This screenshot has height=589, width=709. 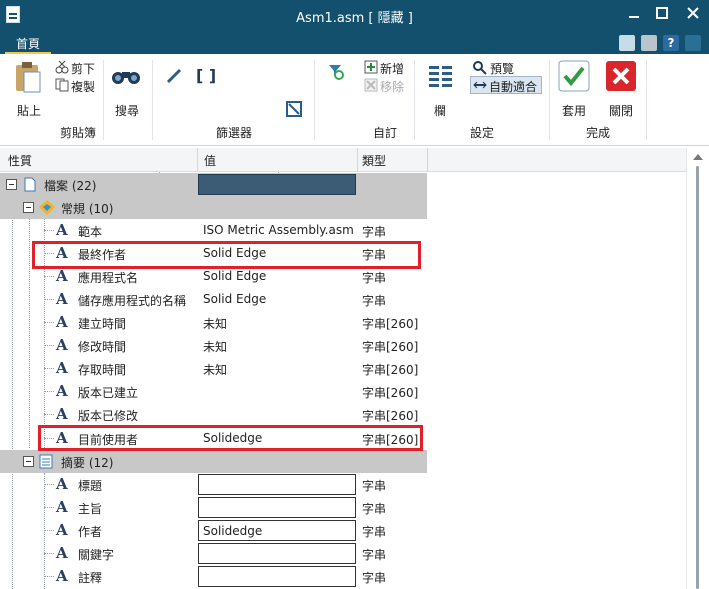 I want to click on property-row: A 版本已建立 字串[260], so click(x=343, y=391).